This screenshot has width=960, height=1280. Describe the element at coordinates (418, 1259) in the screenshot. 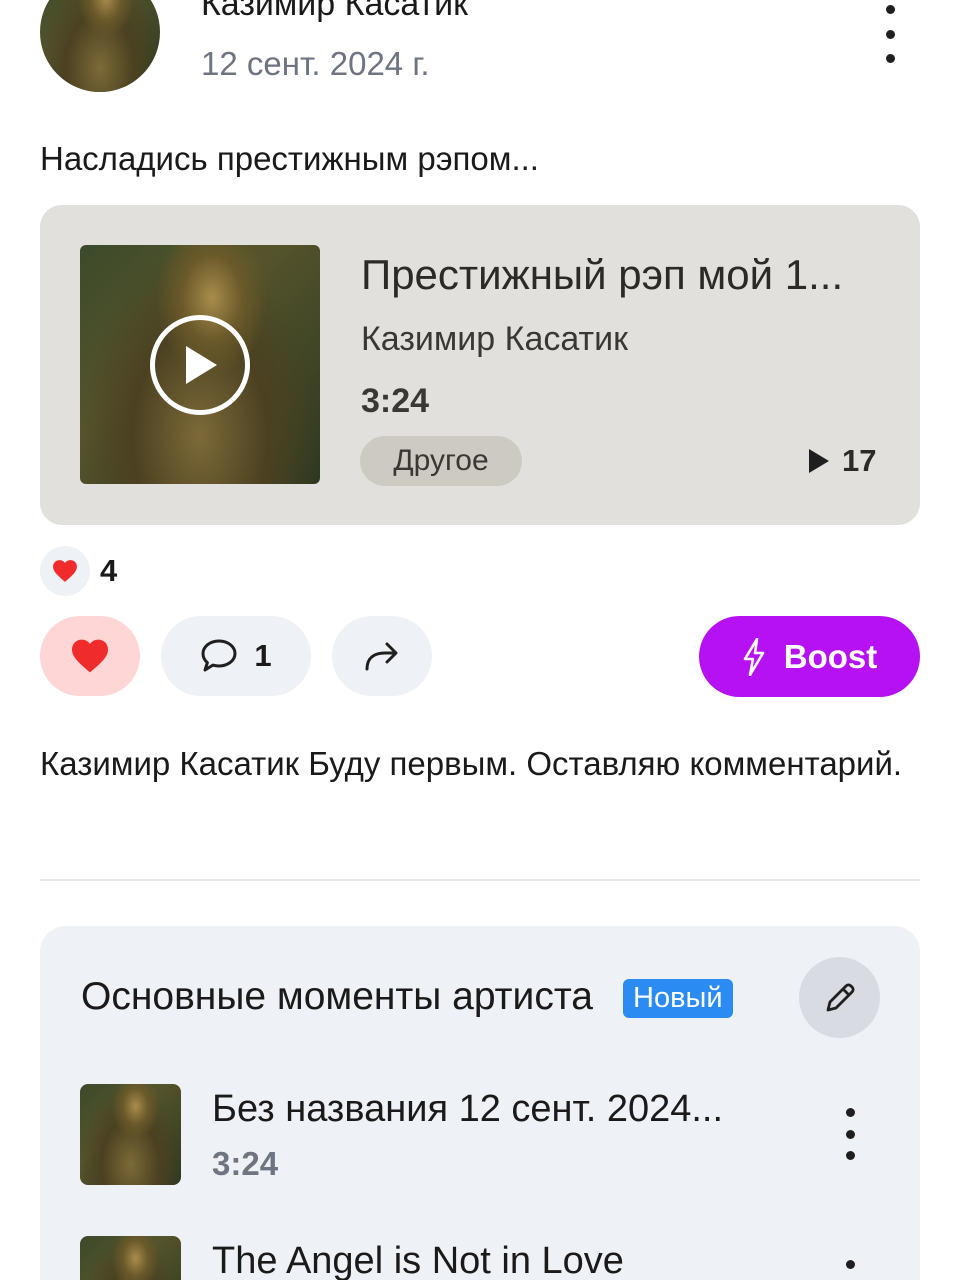

I see `highlight-title: The Angel is Not in Love` at that location.